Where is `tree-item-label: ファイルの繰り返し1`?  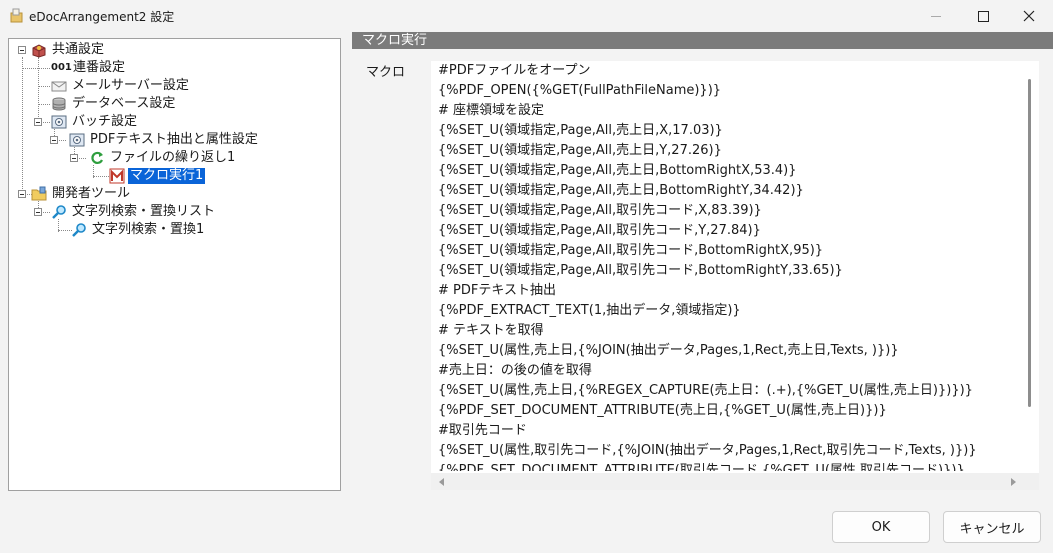
tree-item-label: ファイルの繰り返し1 is located at coordinates (173, 157).